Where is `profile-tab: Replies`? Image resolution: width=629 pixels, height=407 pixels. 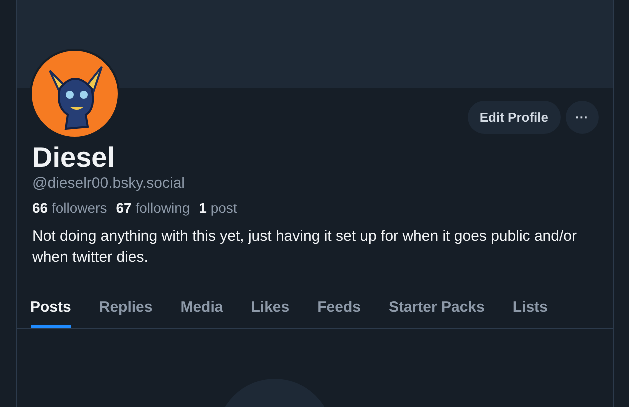 profile-tab: Replies is located at coordinates (126, 309).